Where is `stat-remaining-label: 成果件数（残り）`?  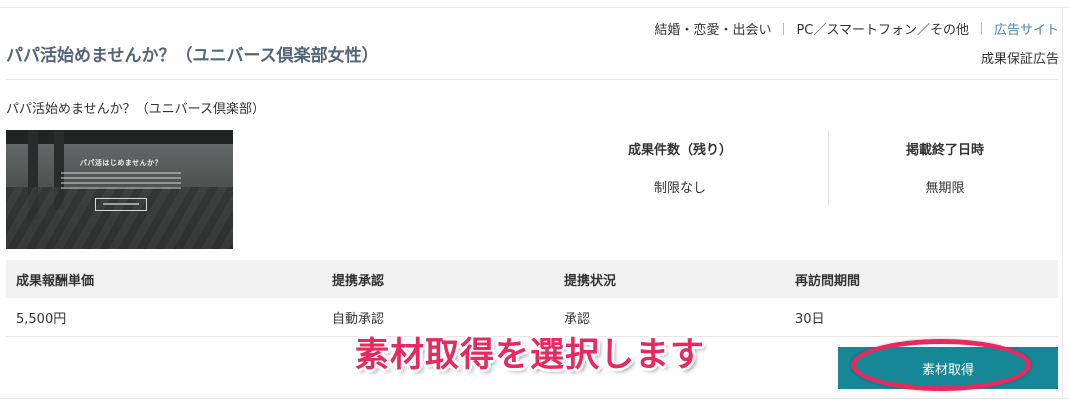
stat-remaining-label: 成果件数（残り） is located at coordinates (679, 150).